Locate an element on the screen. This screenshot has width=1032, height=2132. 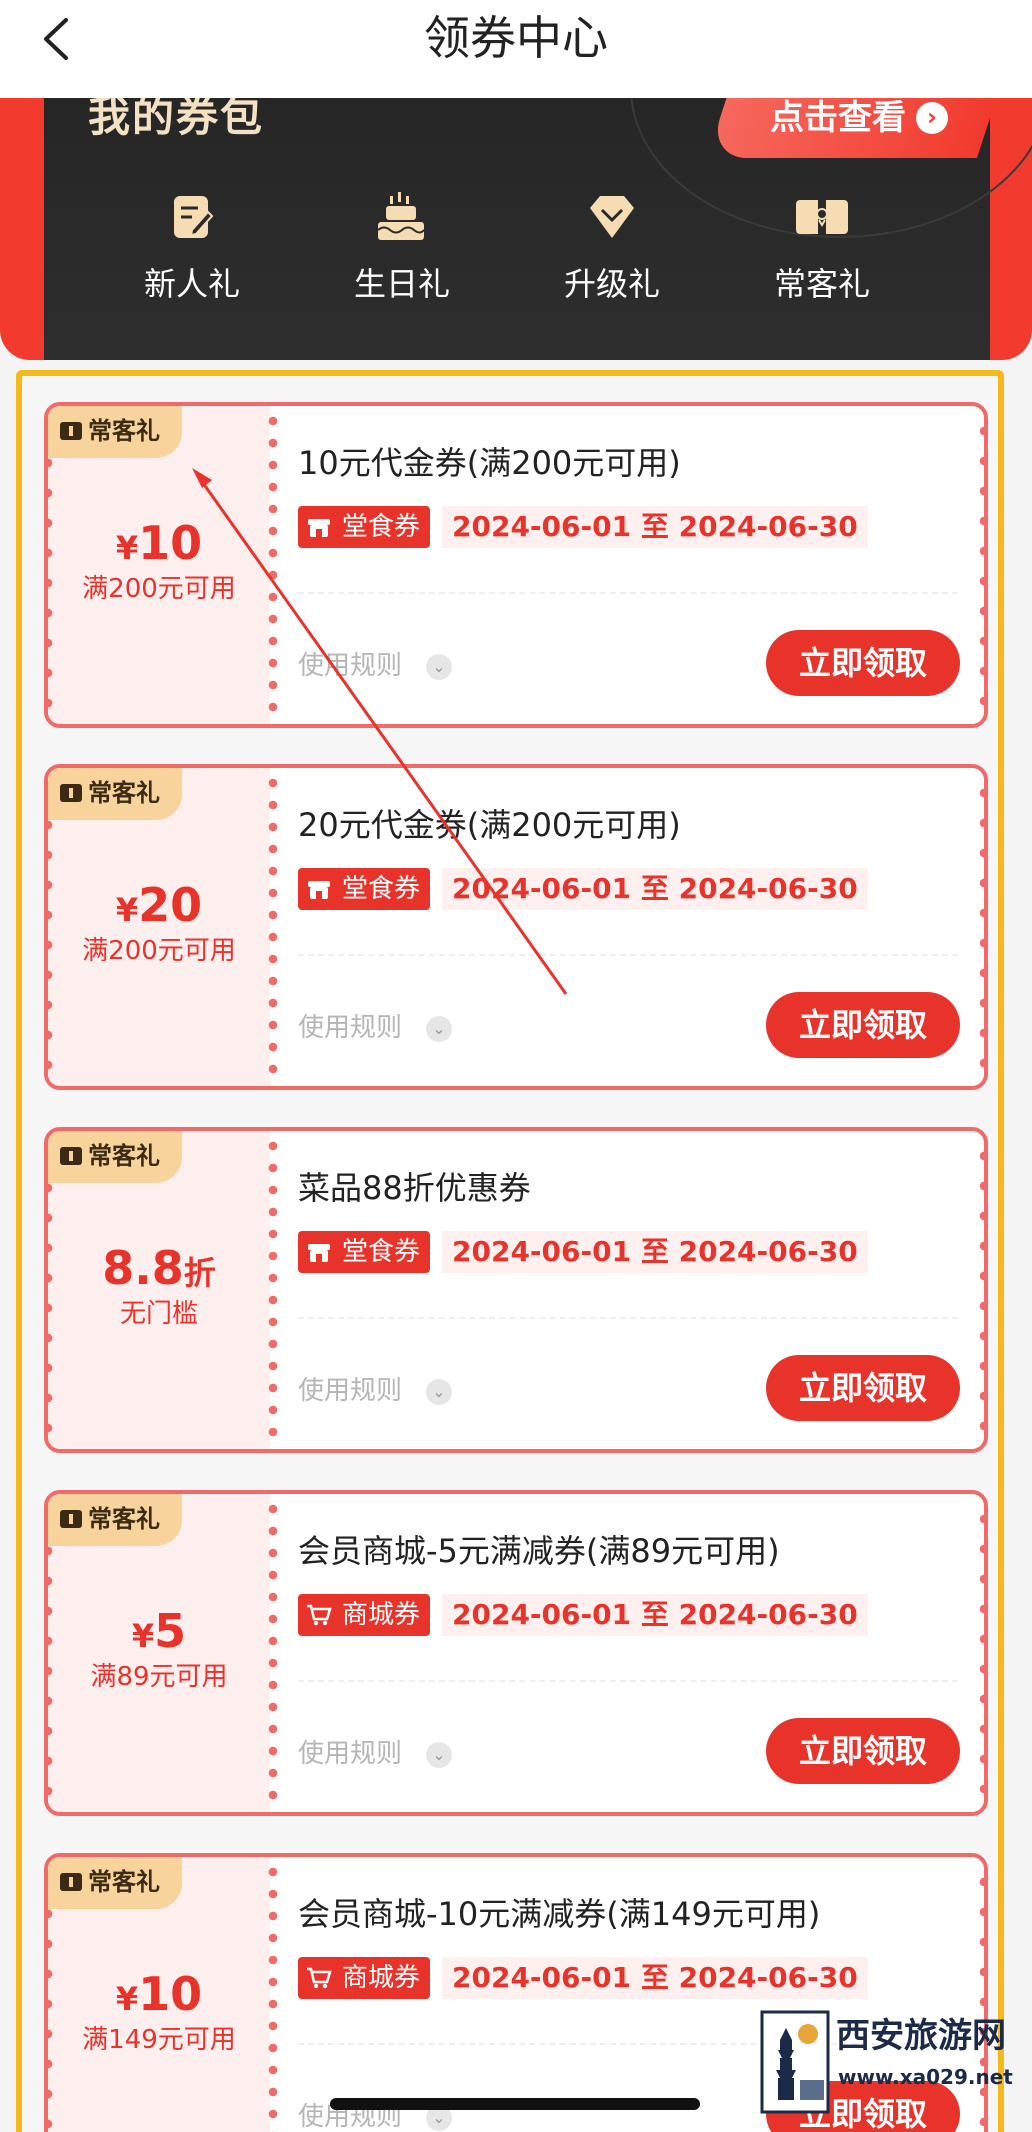
watermark: 西安旅游网 www.xa029.net is located at coordinates (886, 2065).